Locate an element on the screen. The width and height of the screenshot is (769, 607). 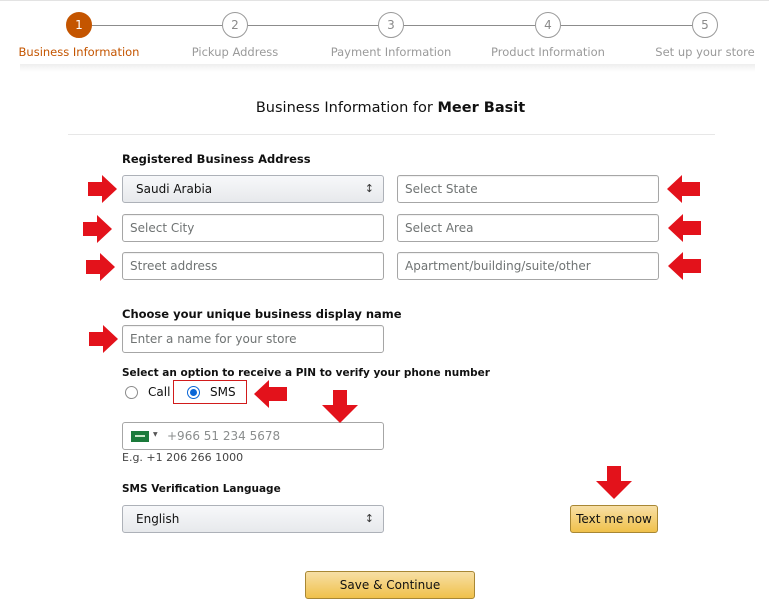
step-product-information: 4 Product Information is located at coordinates (548, 35).